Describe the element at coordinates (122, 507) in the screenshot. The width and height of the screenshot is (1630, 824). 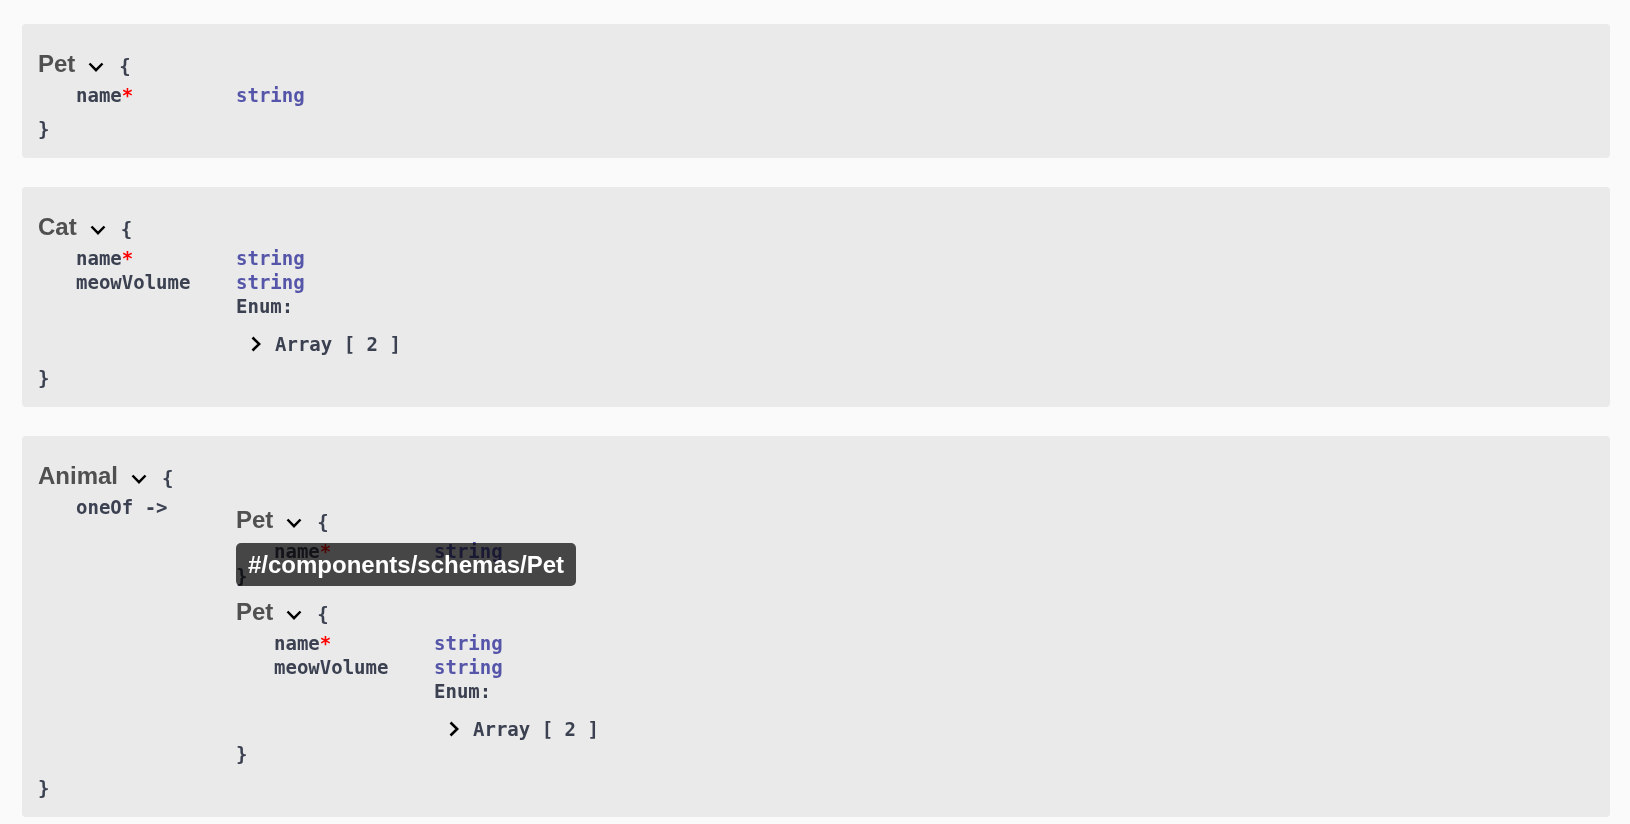
I see `property-name: oneOf ->` at that location.